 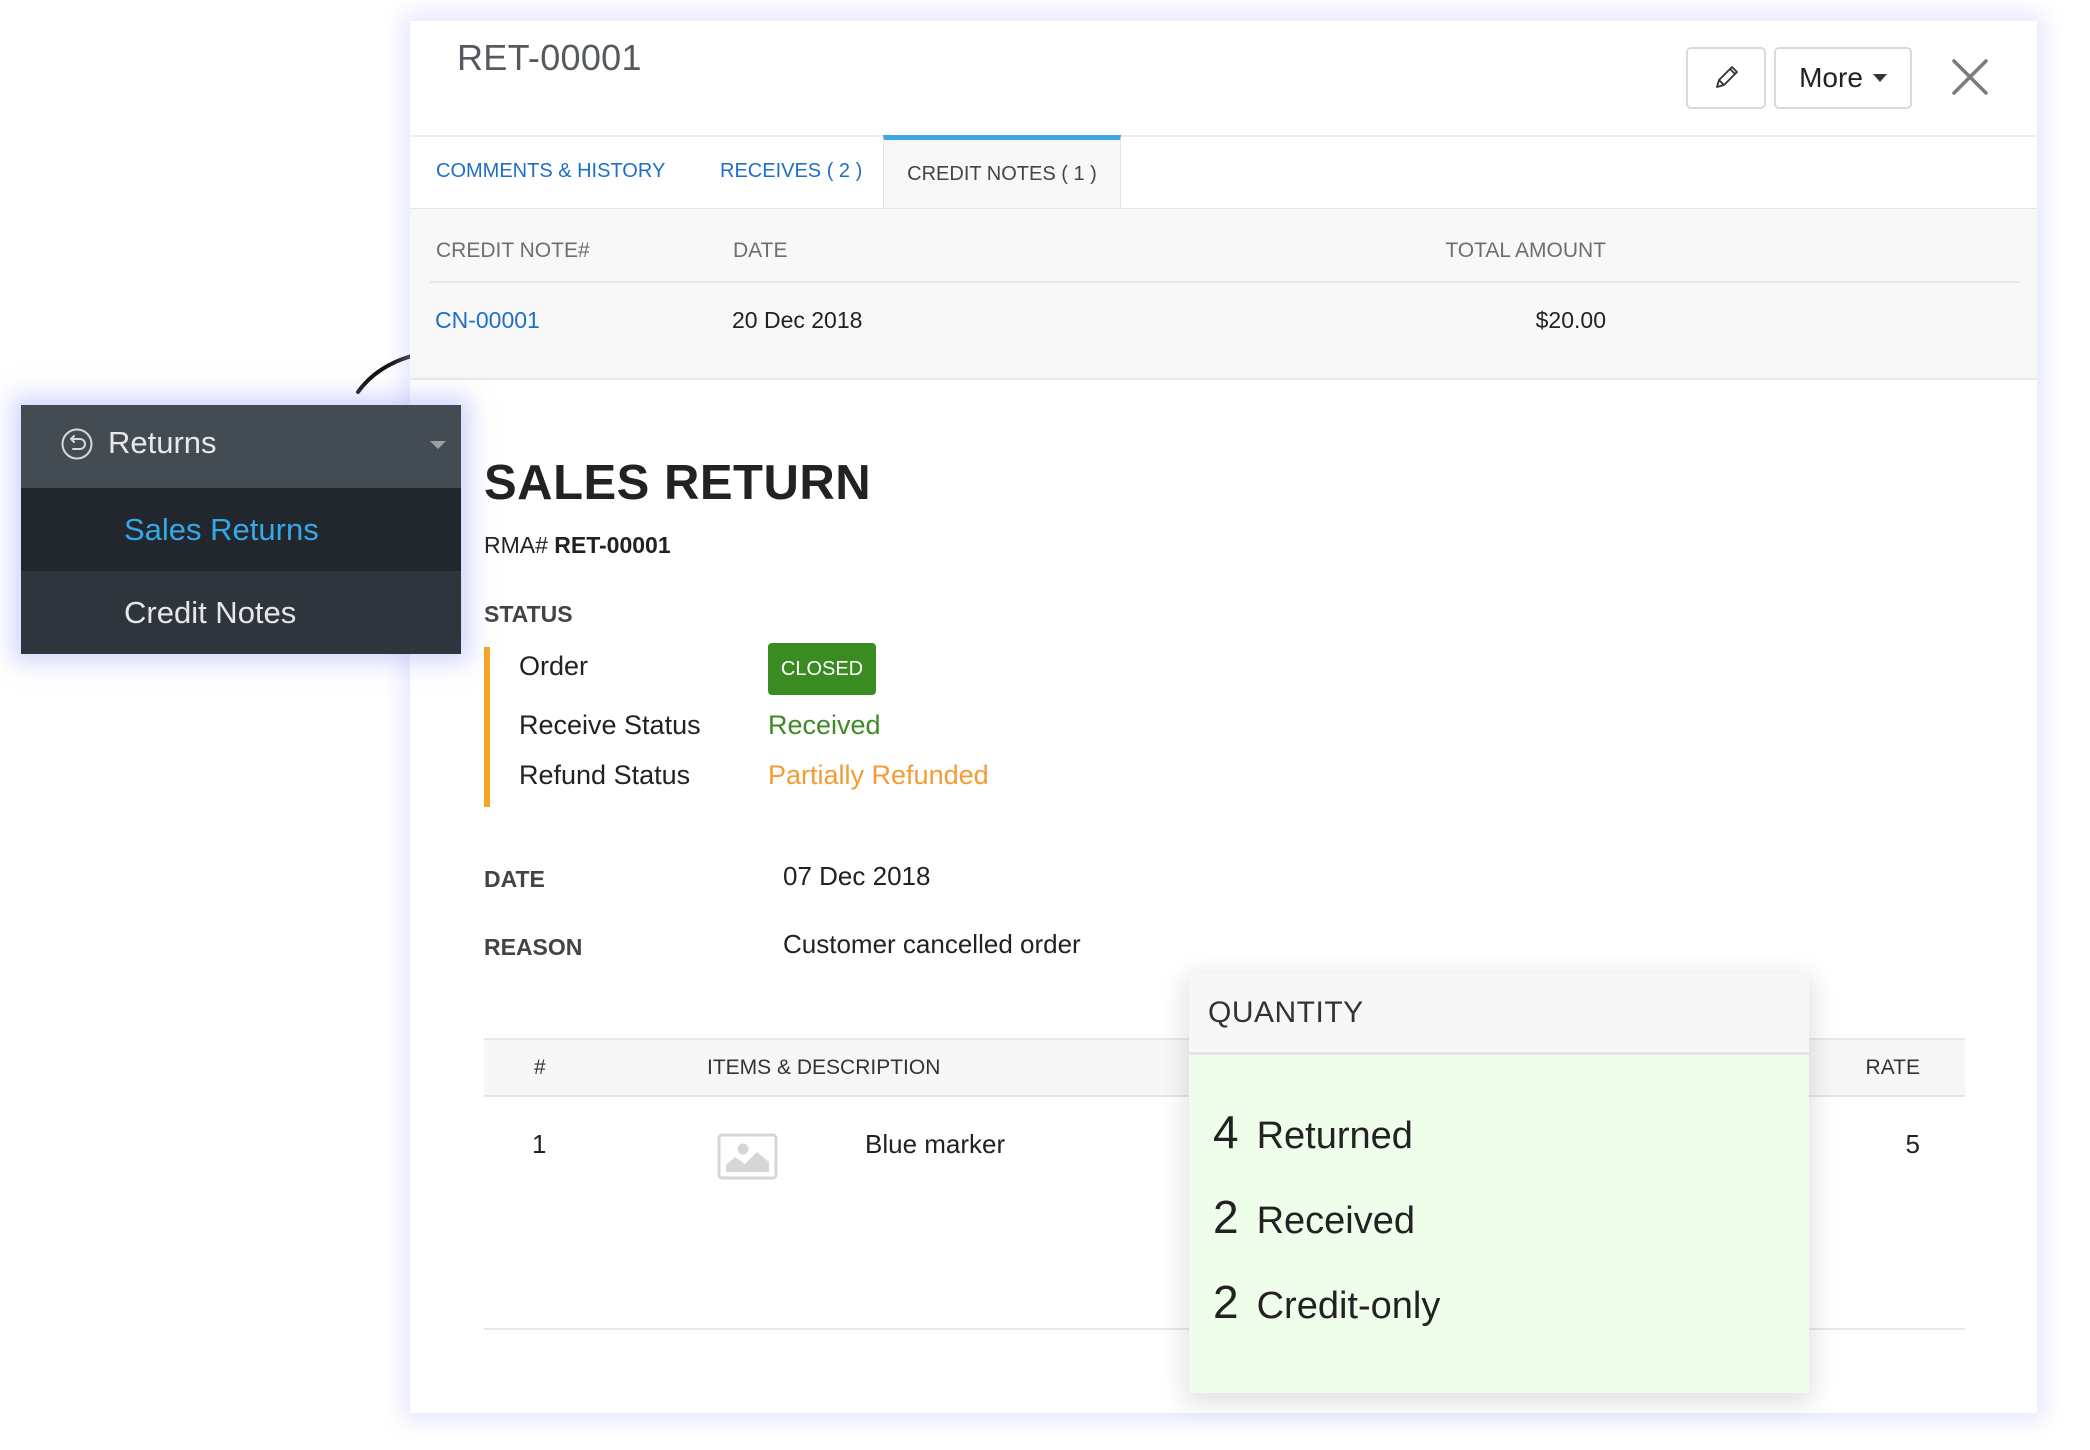 What do you see at coordinates (747, 1156) in the screenshot?
I see `image-placeholder-icon` at bounding box center [747, 1156].